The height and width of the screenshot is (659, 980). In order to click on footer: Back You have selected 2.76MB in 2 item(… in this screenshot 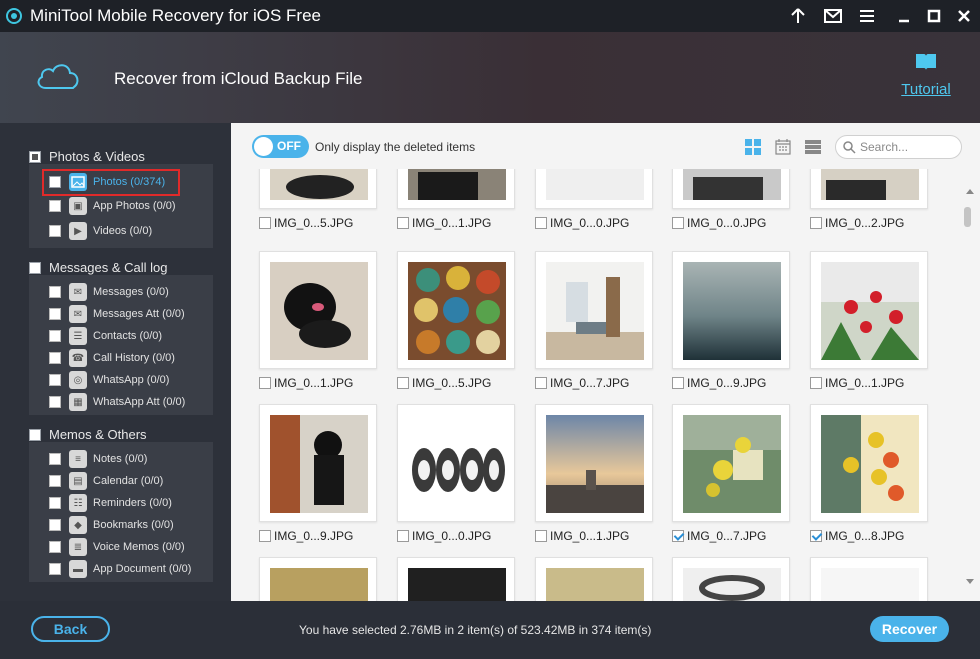, I will do `click(490, 630)`.